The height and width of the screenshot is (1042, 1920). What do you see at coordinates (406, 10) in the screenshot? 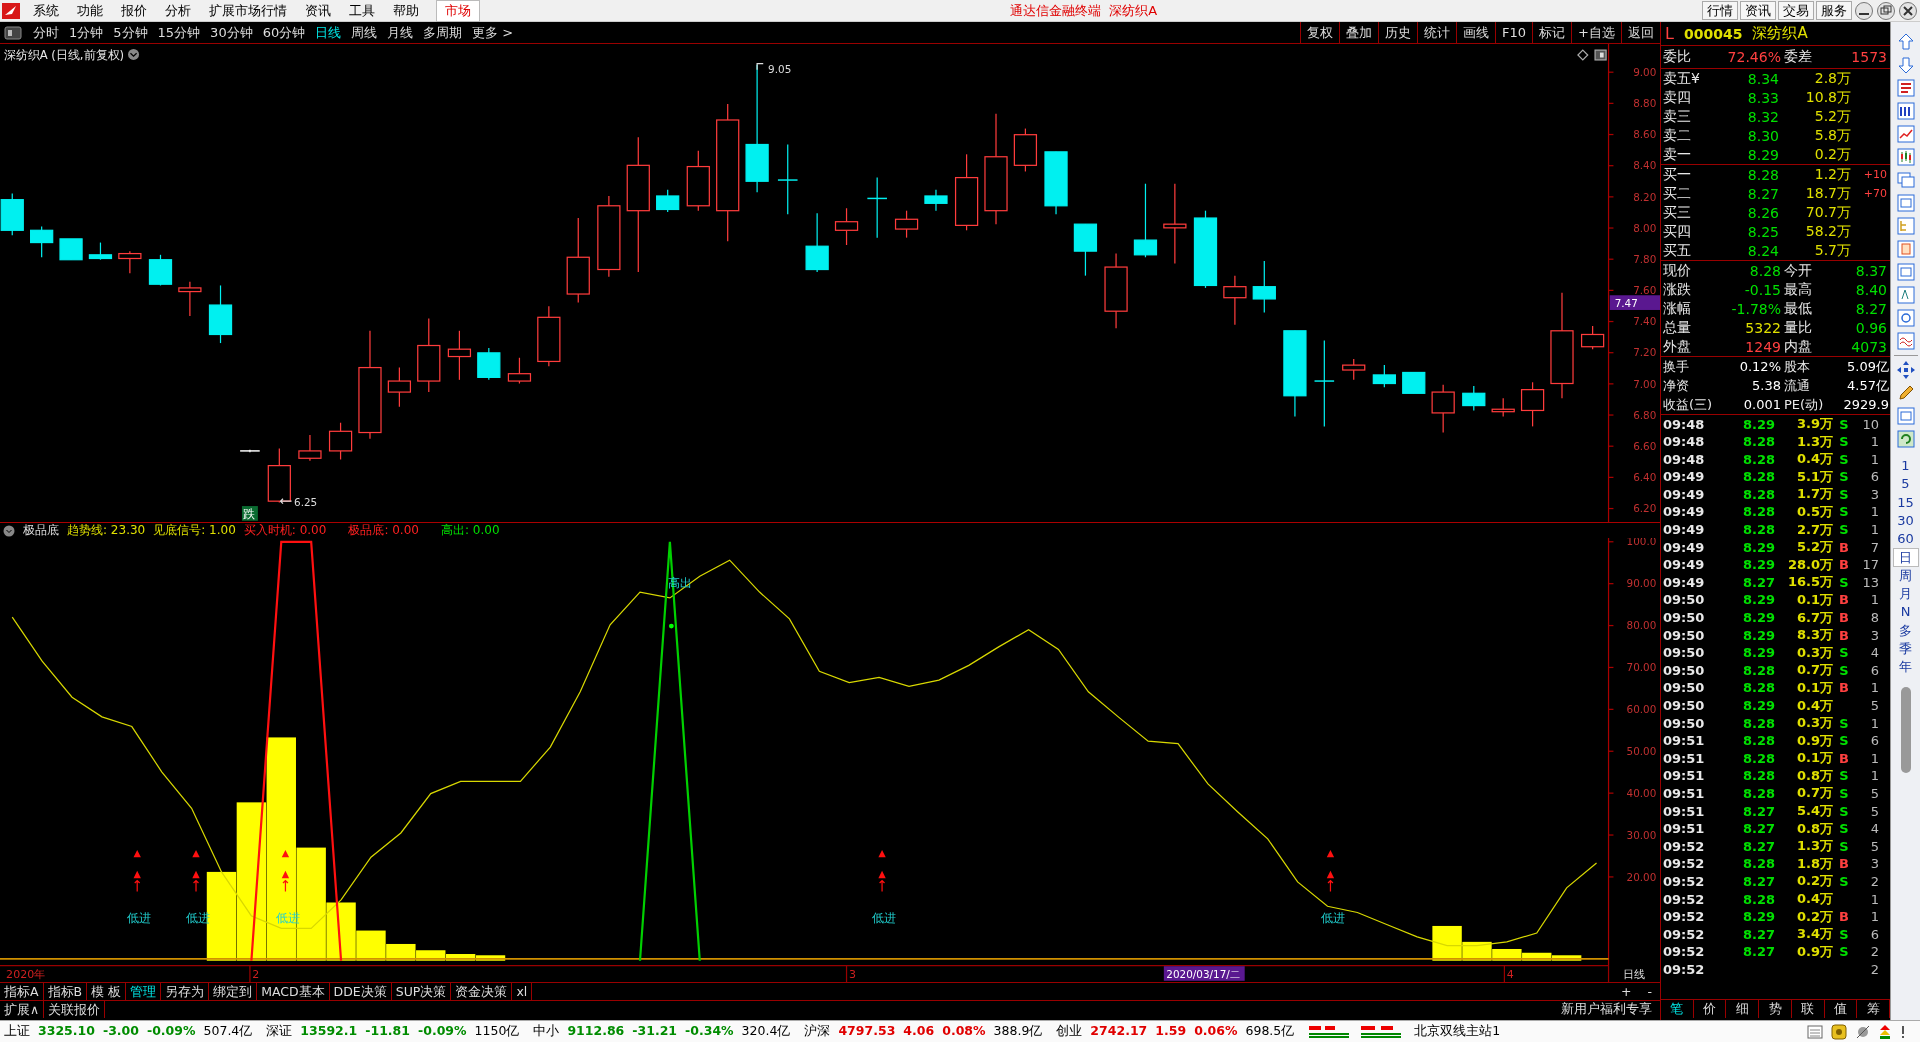
I see `menu-item: 帮助` at bounding box center [406, 10].